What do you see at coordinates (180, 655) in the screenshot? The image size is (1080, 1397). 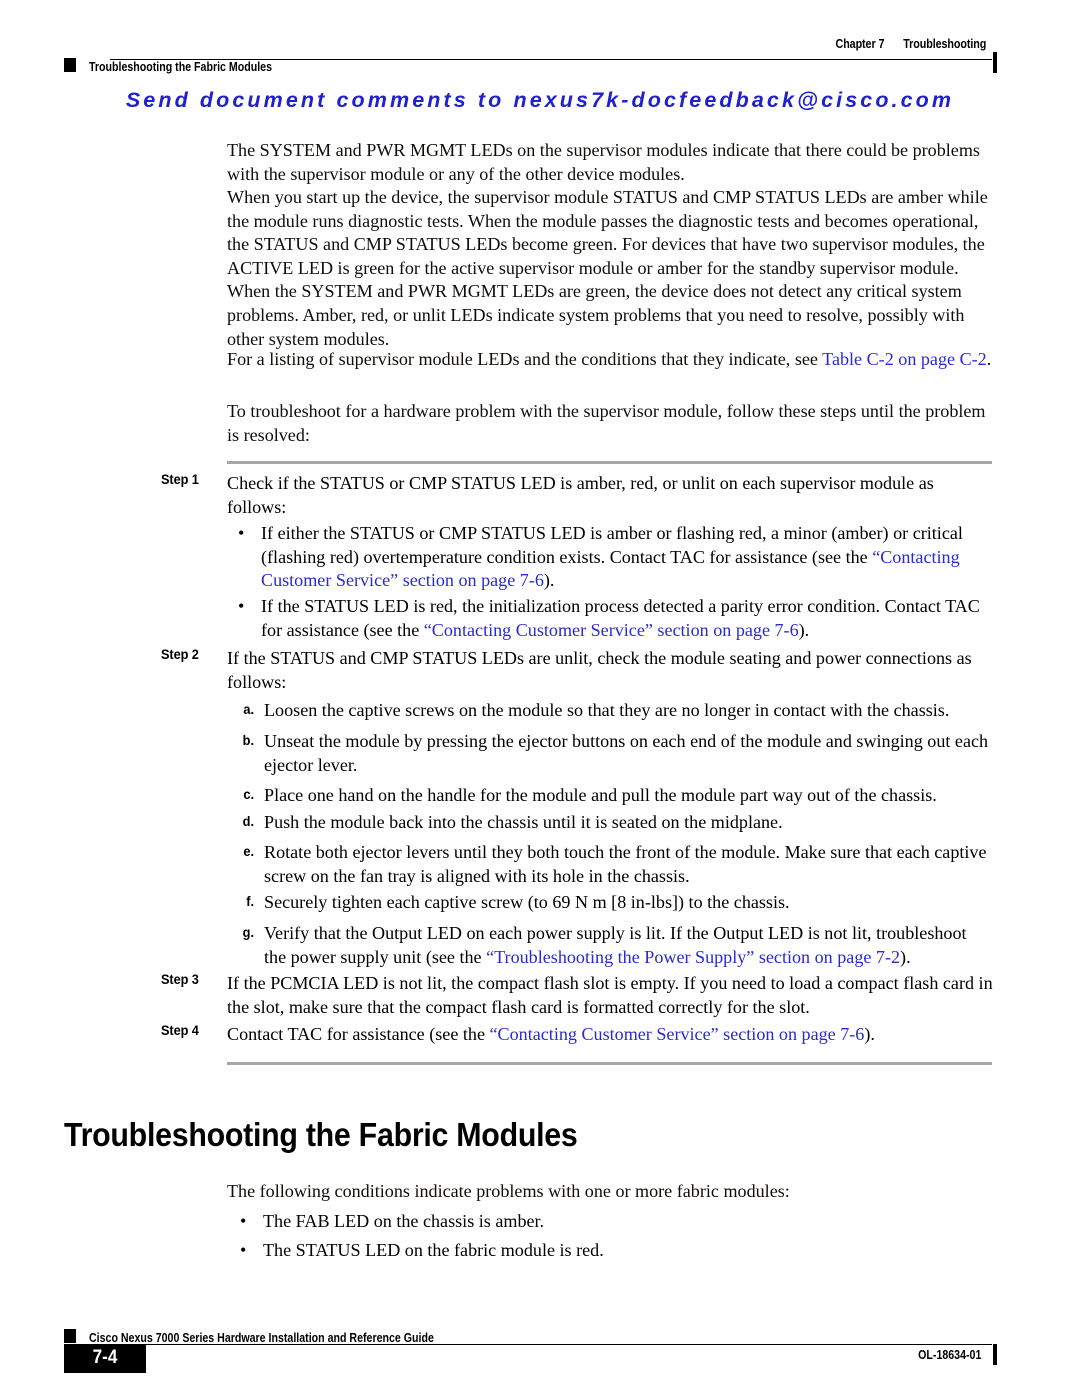 I see `step-2-label: Step 2` at bounding box center [180, 655].